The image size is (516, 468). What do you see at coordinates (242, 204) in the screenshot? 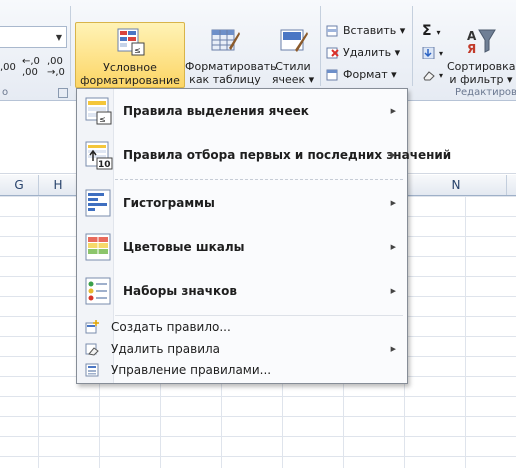
I see `menu-item-data-bars: Гистограммы ▶` at bounding box center [242, 204].